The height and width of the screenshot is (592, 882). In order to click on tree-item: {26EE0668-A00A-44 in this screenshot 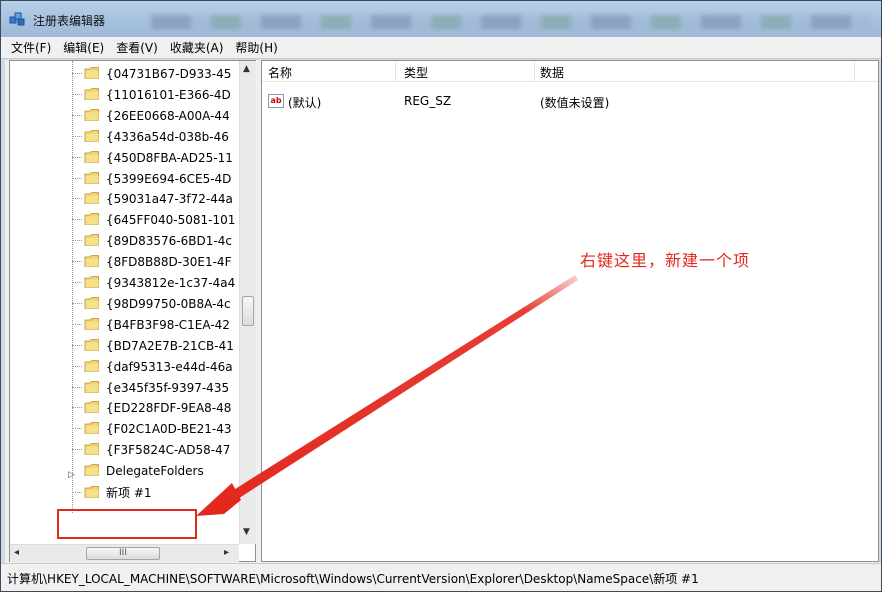, I will do `click(124, 116)`.